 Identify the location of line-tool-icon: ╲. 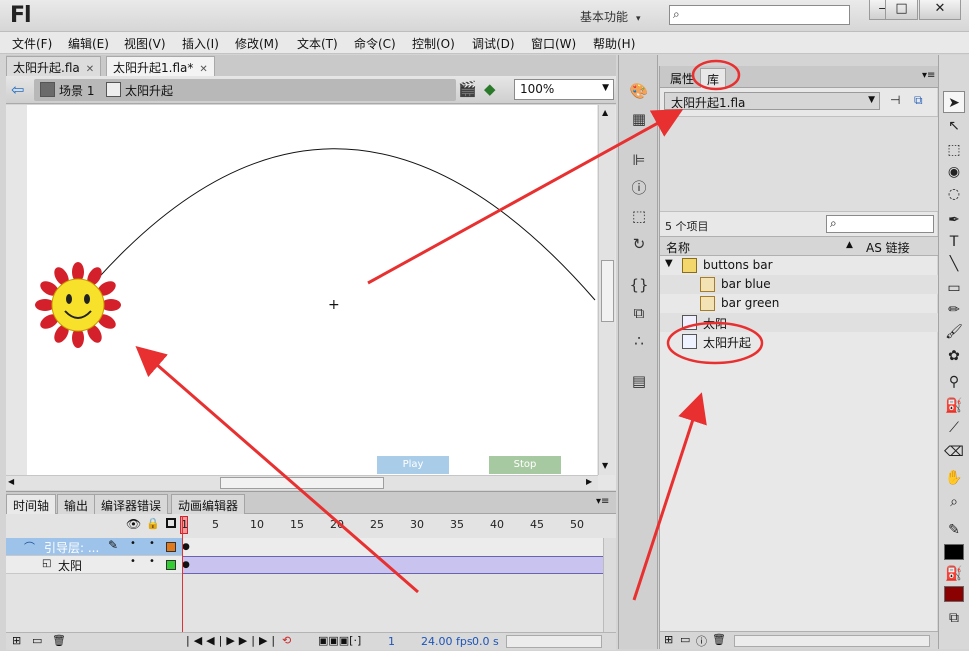
(954, 264).